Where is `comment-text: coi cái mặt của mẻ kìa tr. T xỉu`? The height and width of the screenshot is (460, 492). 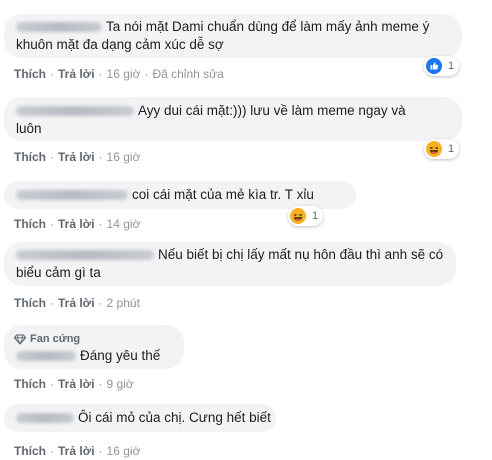
comment-text: coi cái mặt của mẻ kìa tr. T xỉu is located at coordinates (223, 194).